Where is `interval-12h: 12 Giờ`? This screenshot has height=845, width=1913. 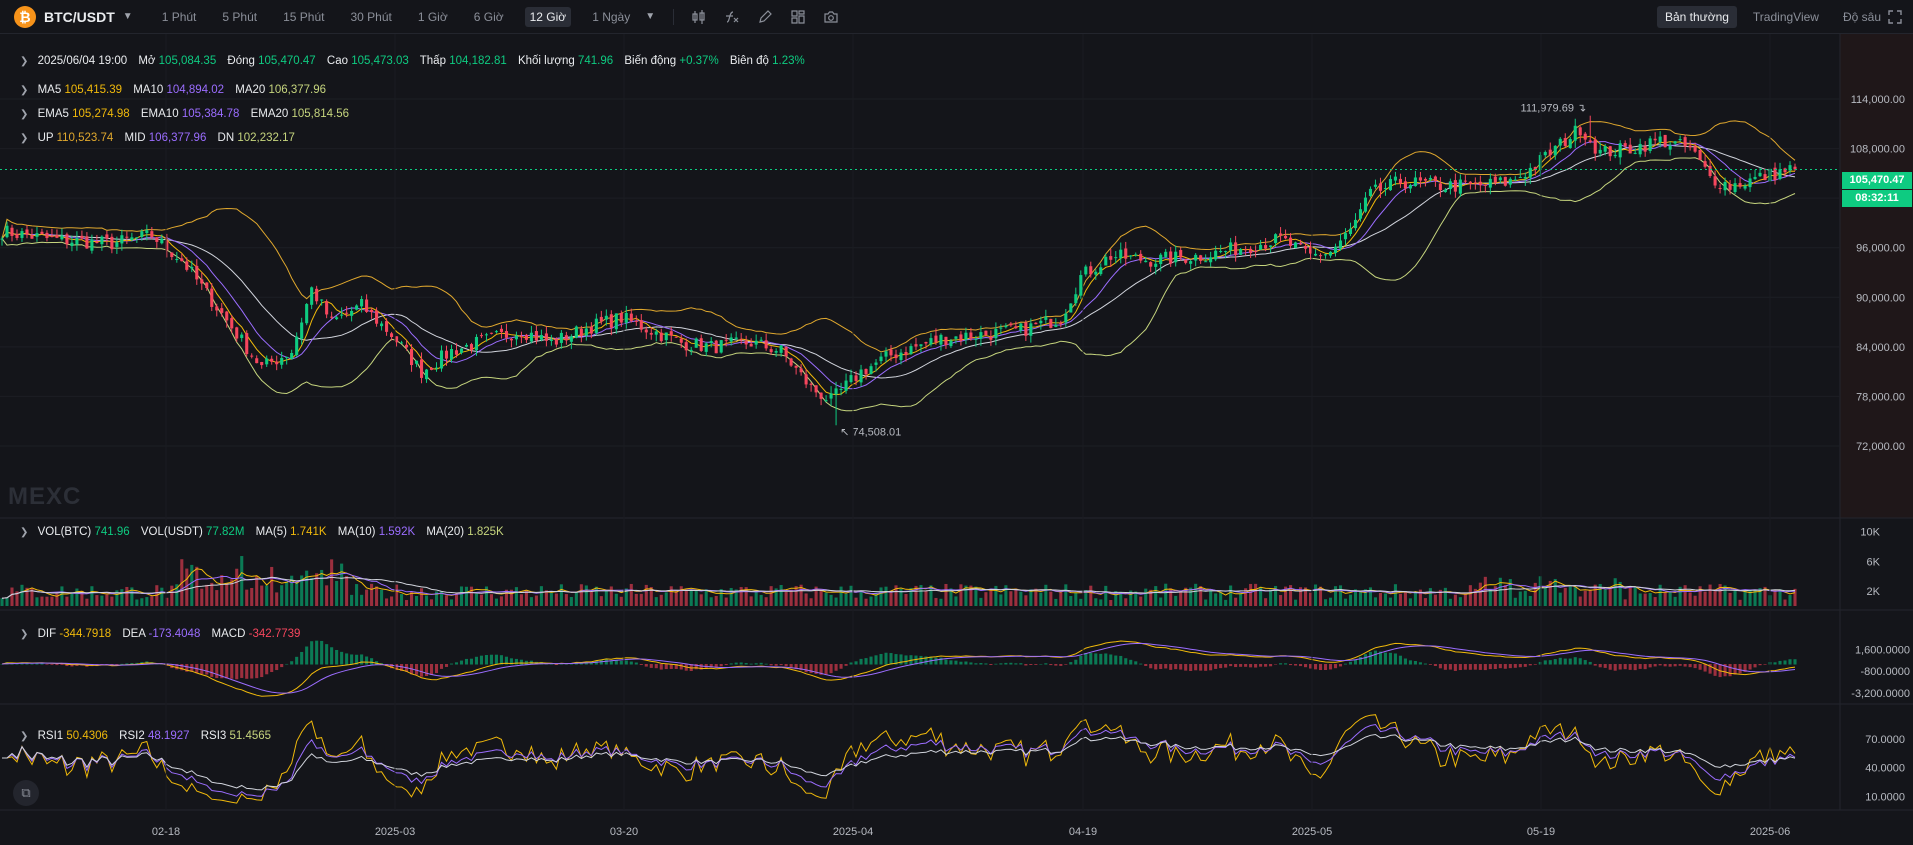
interval-12h: 12 Giờ is located at coordinates (548, 16).